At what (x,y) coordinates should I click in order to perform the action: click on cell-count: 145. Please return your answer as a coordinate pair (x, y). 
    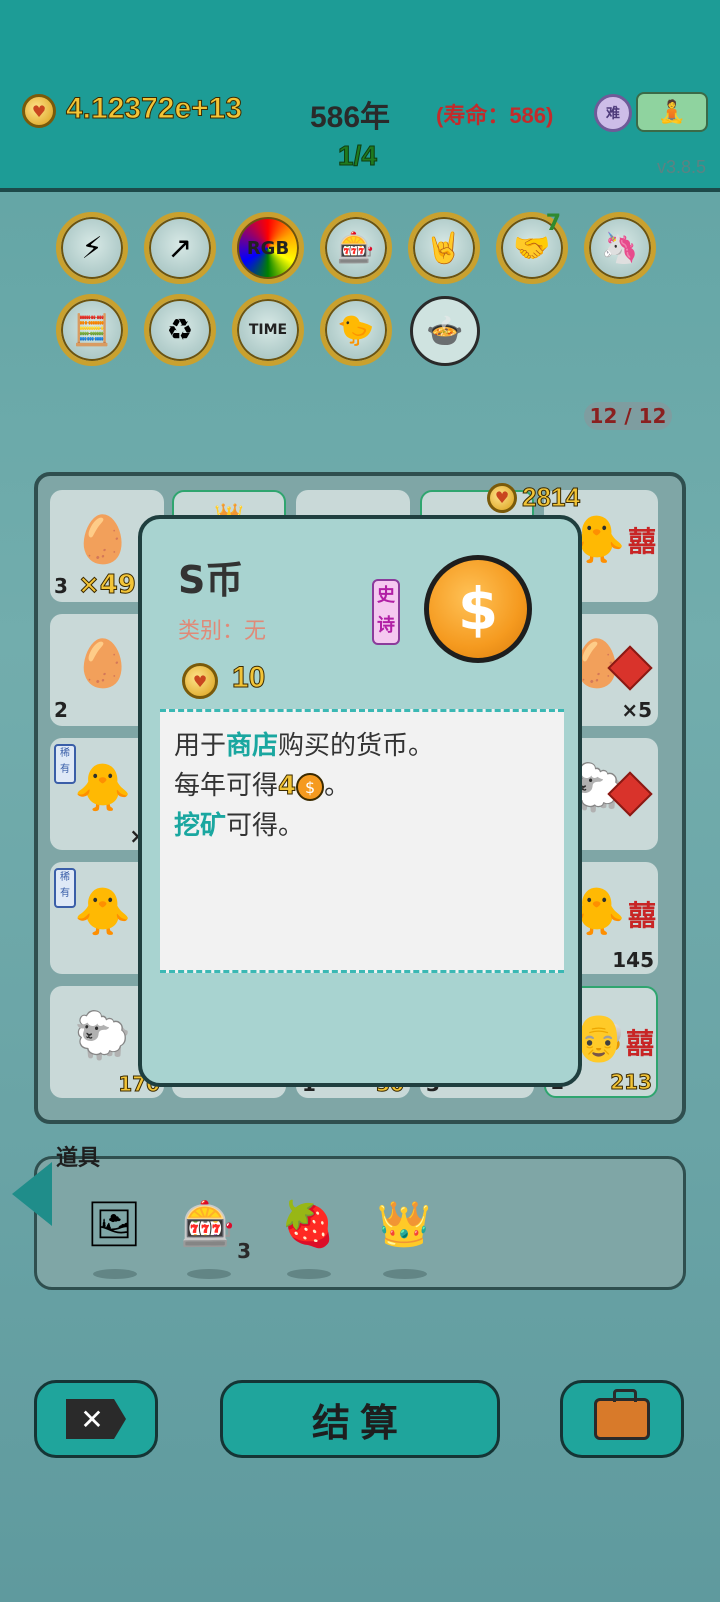
    Looking at the image, I should click on (633, 960).